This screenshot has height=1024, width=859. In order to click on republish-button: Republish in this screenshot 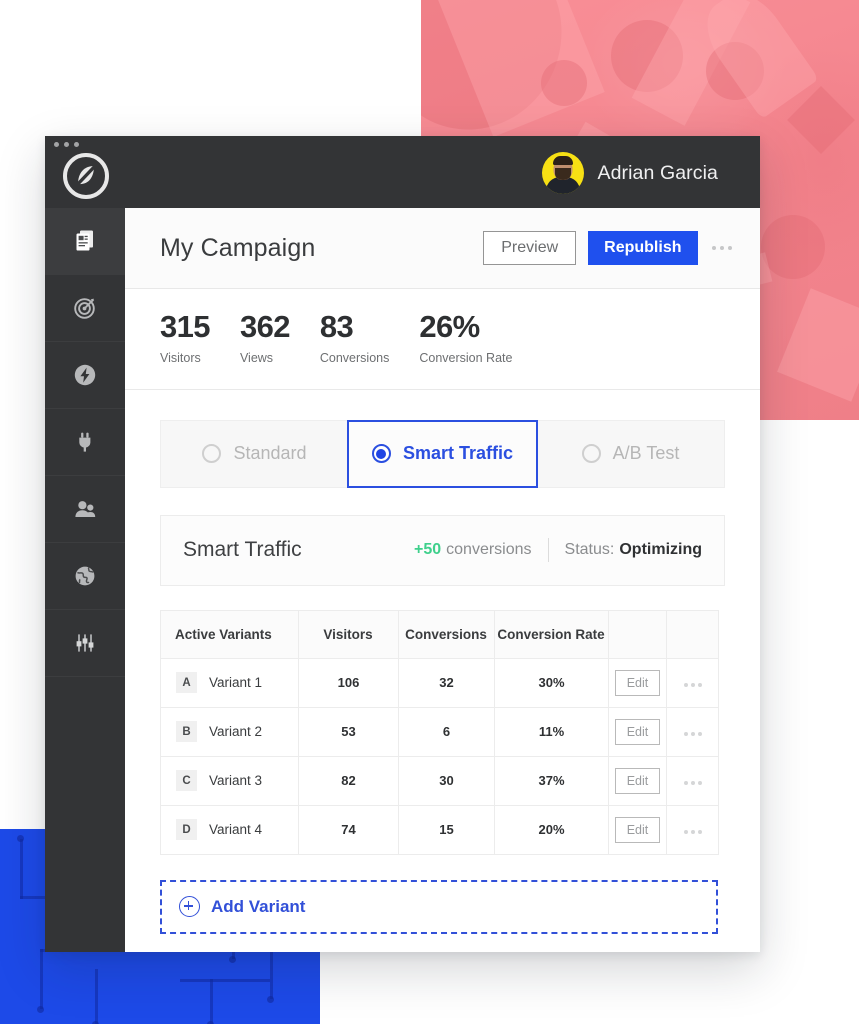, I will do `click(643, 248)`.